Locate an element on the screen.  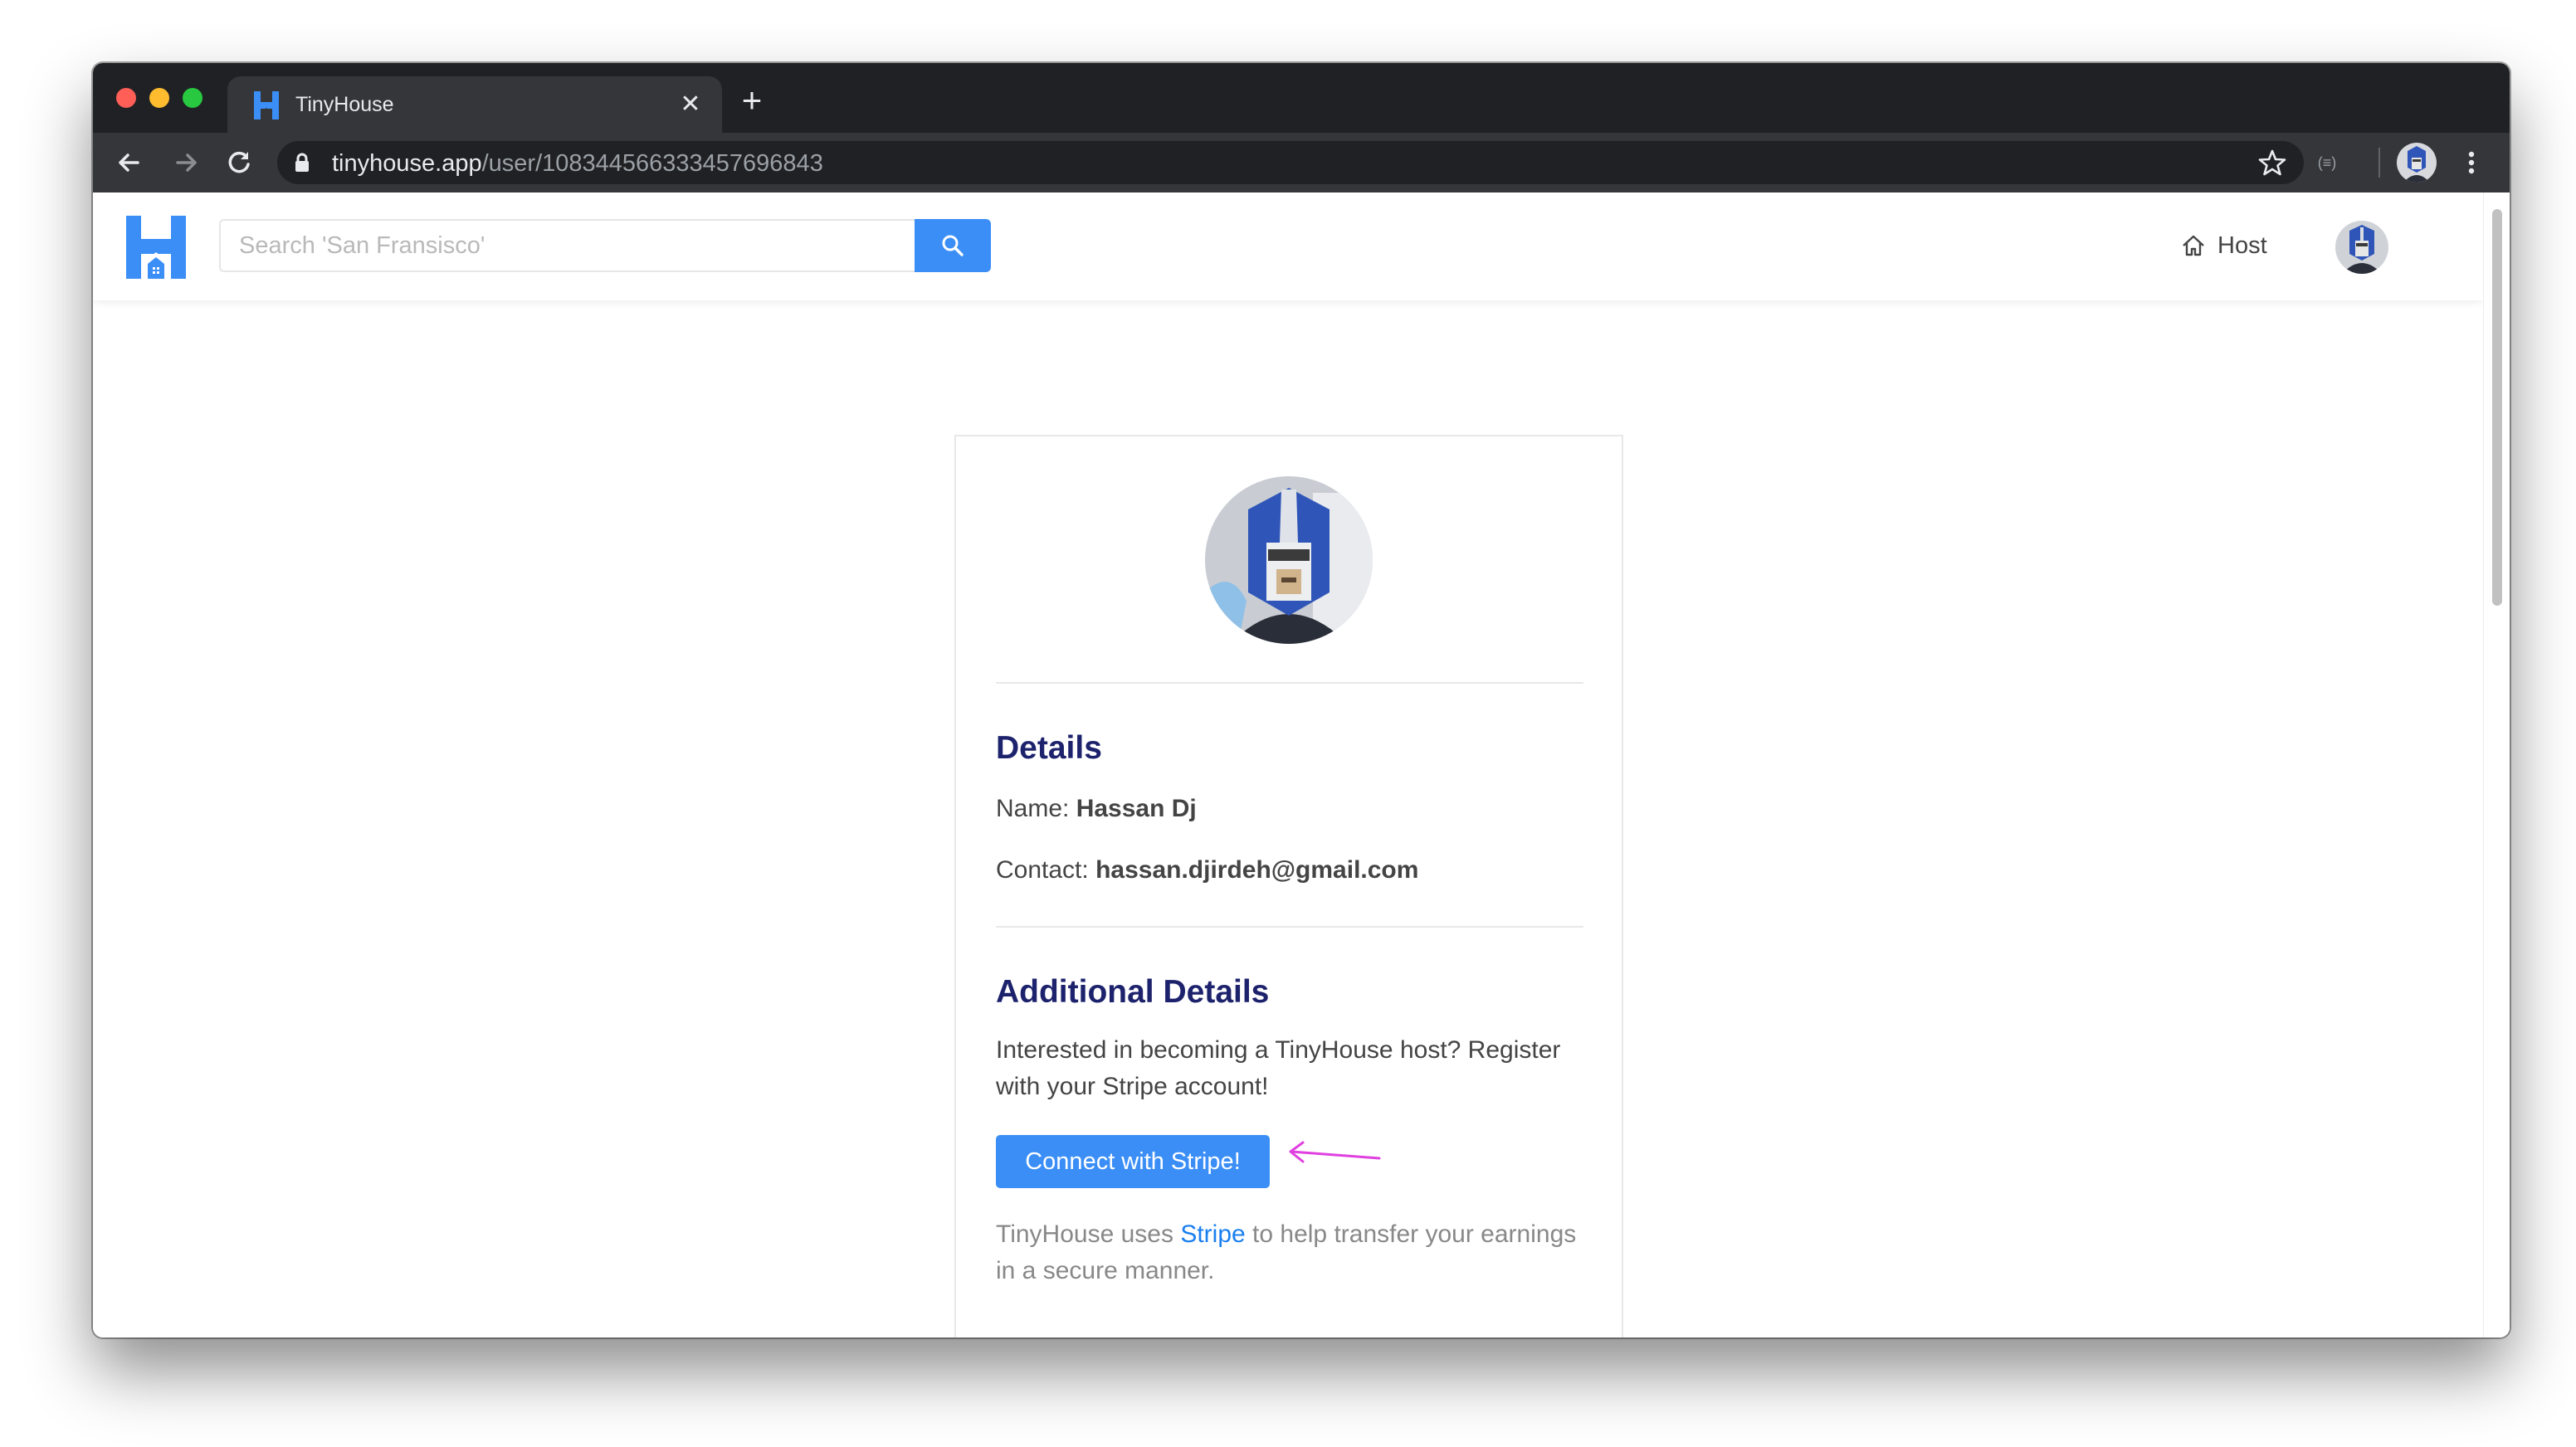
close-window-button is located at coordinates (126, 98).